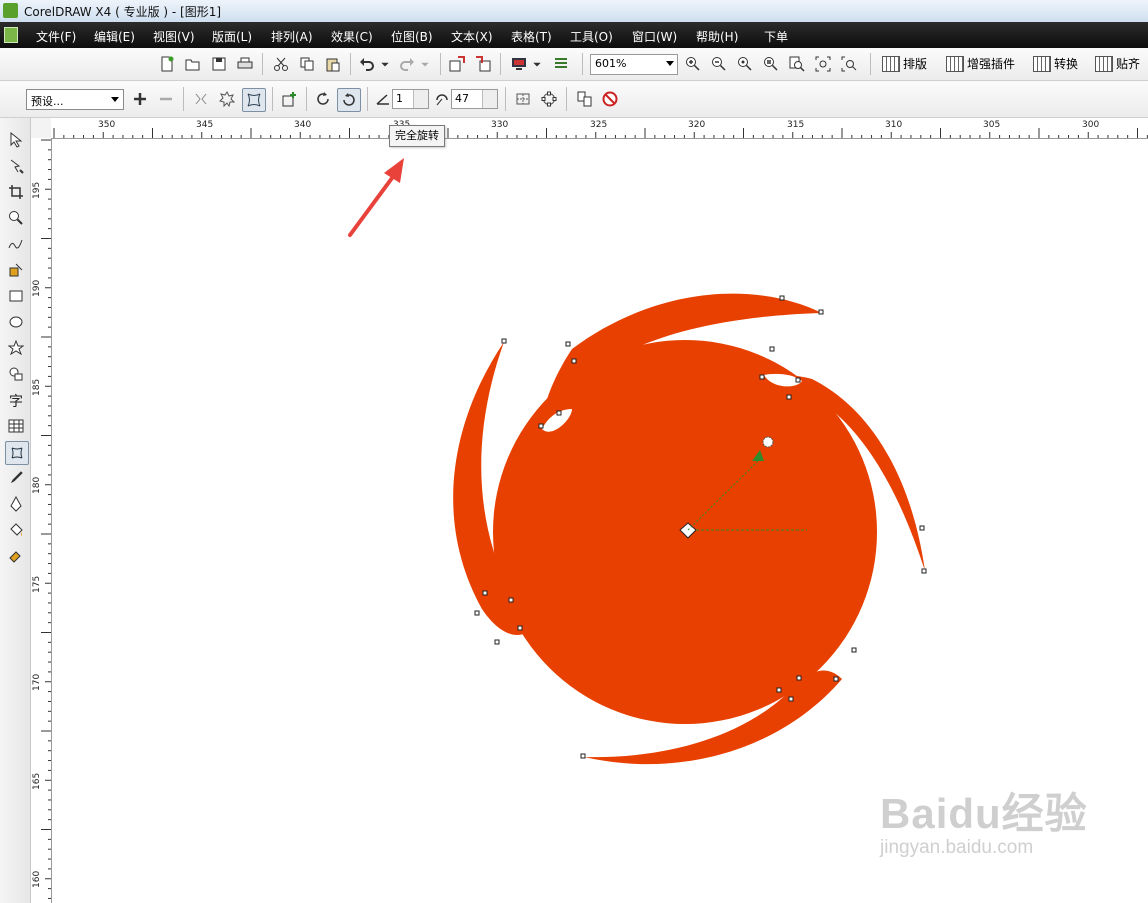 The image size is (1148, 903). What do you see at coordinates (292, 36) in the screenshot?
I see `menu-arrange: 排列(A)` at bounding box center [292, 36].